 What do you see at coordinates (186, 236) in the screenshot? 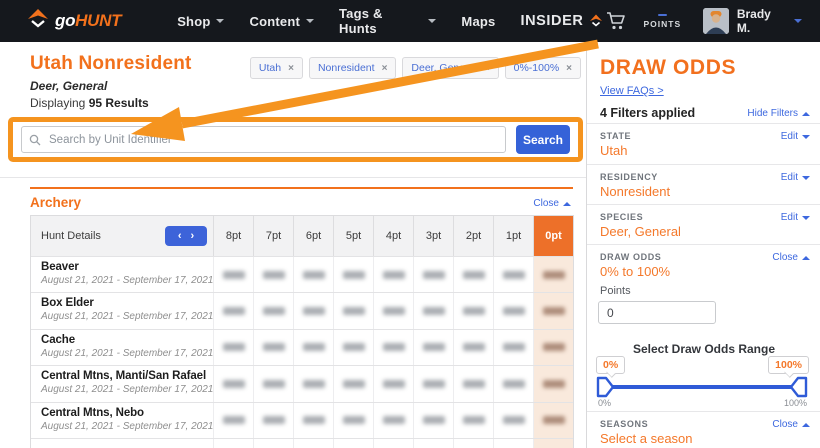
I see `column-pager: ‹ ›` at bounding box center [186, 236].